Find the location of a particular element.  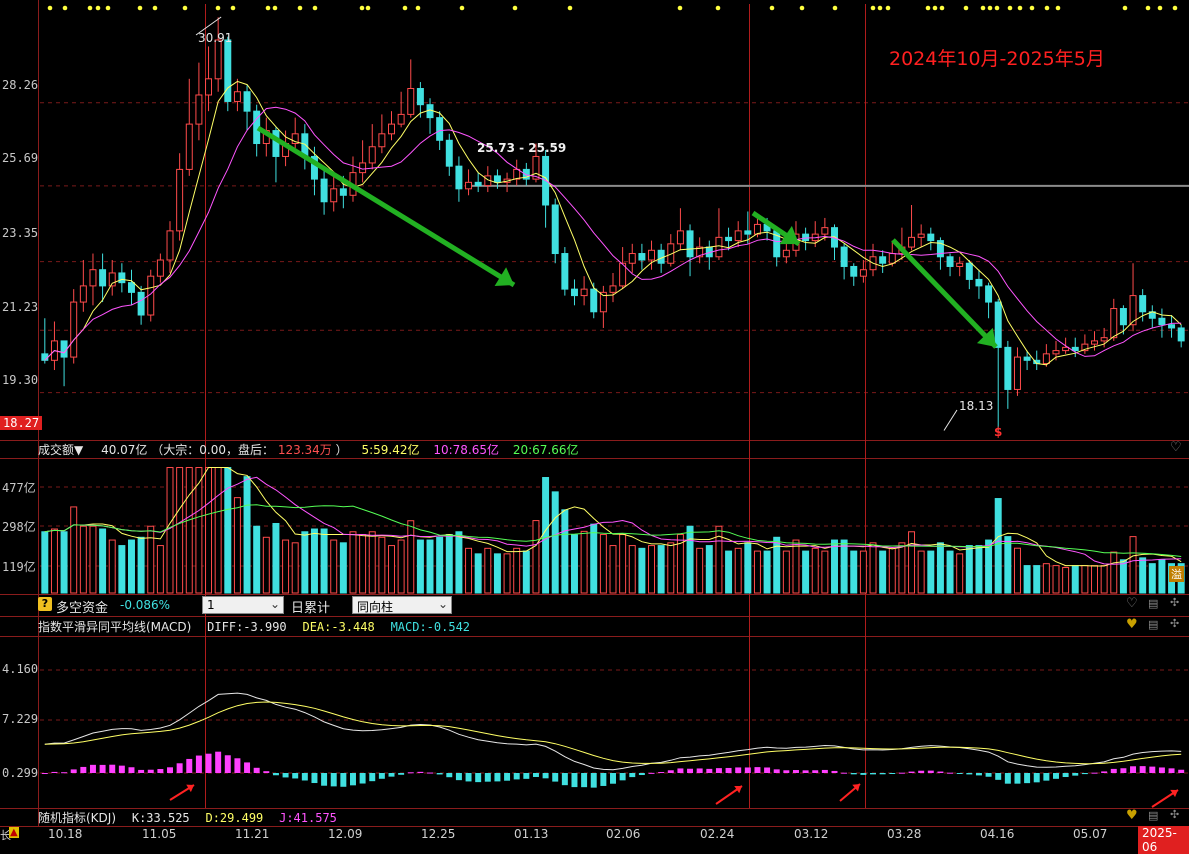

x-axis-date: 01.13 is located at coordinates (531, 834).